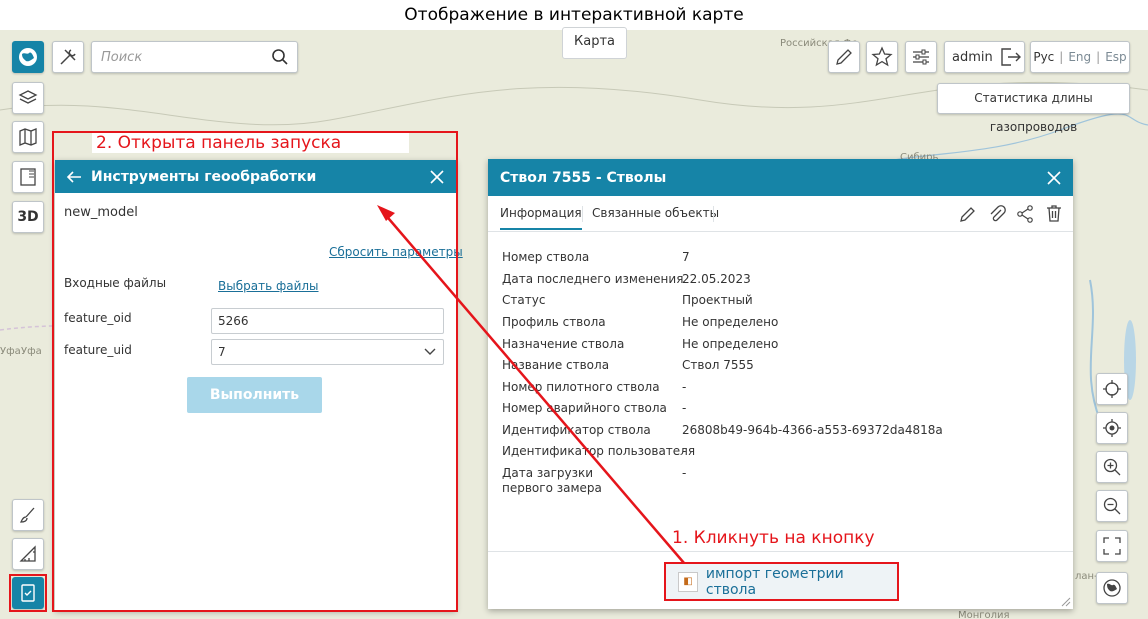 The height and width of the screenshot is (619, 1148). I want to click on lang-ru: Рус, so click(1043, 57).